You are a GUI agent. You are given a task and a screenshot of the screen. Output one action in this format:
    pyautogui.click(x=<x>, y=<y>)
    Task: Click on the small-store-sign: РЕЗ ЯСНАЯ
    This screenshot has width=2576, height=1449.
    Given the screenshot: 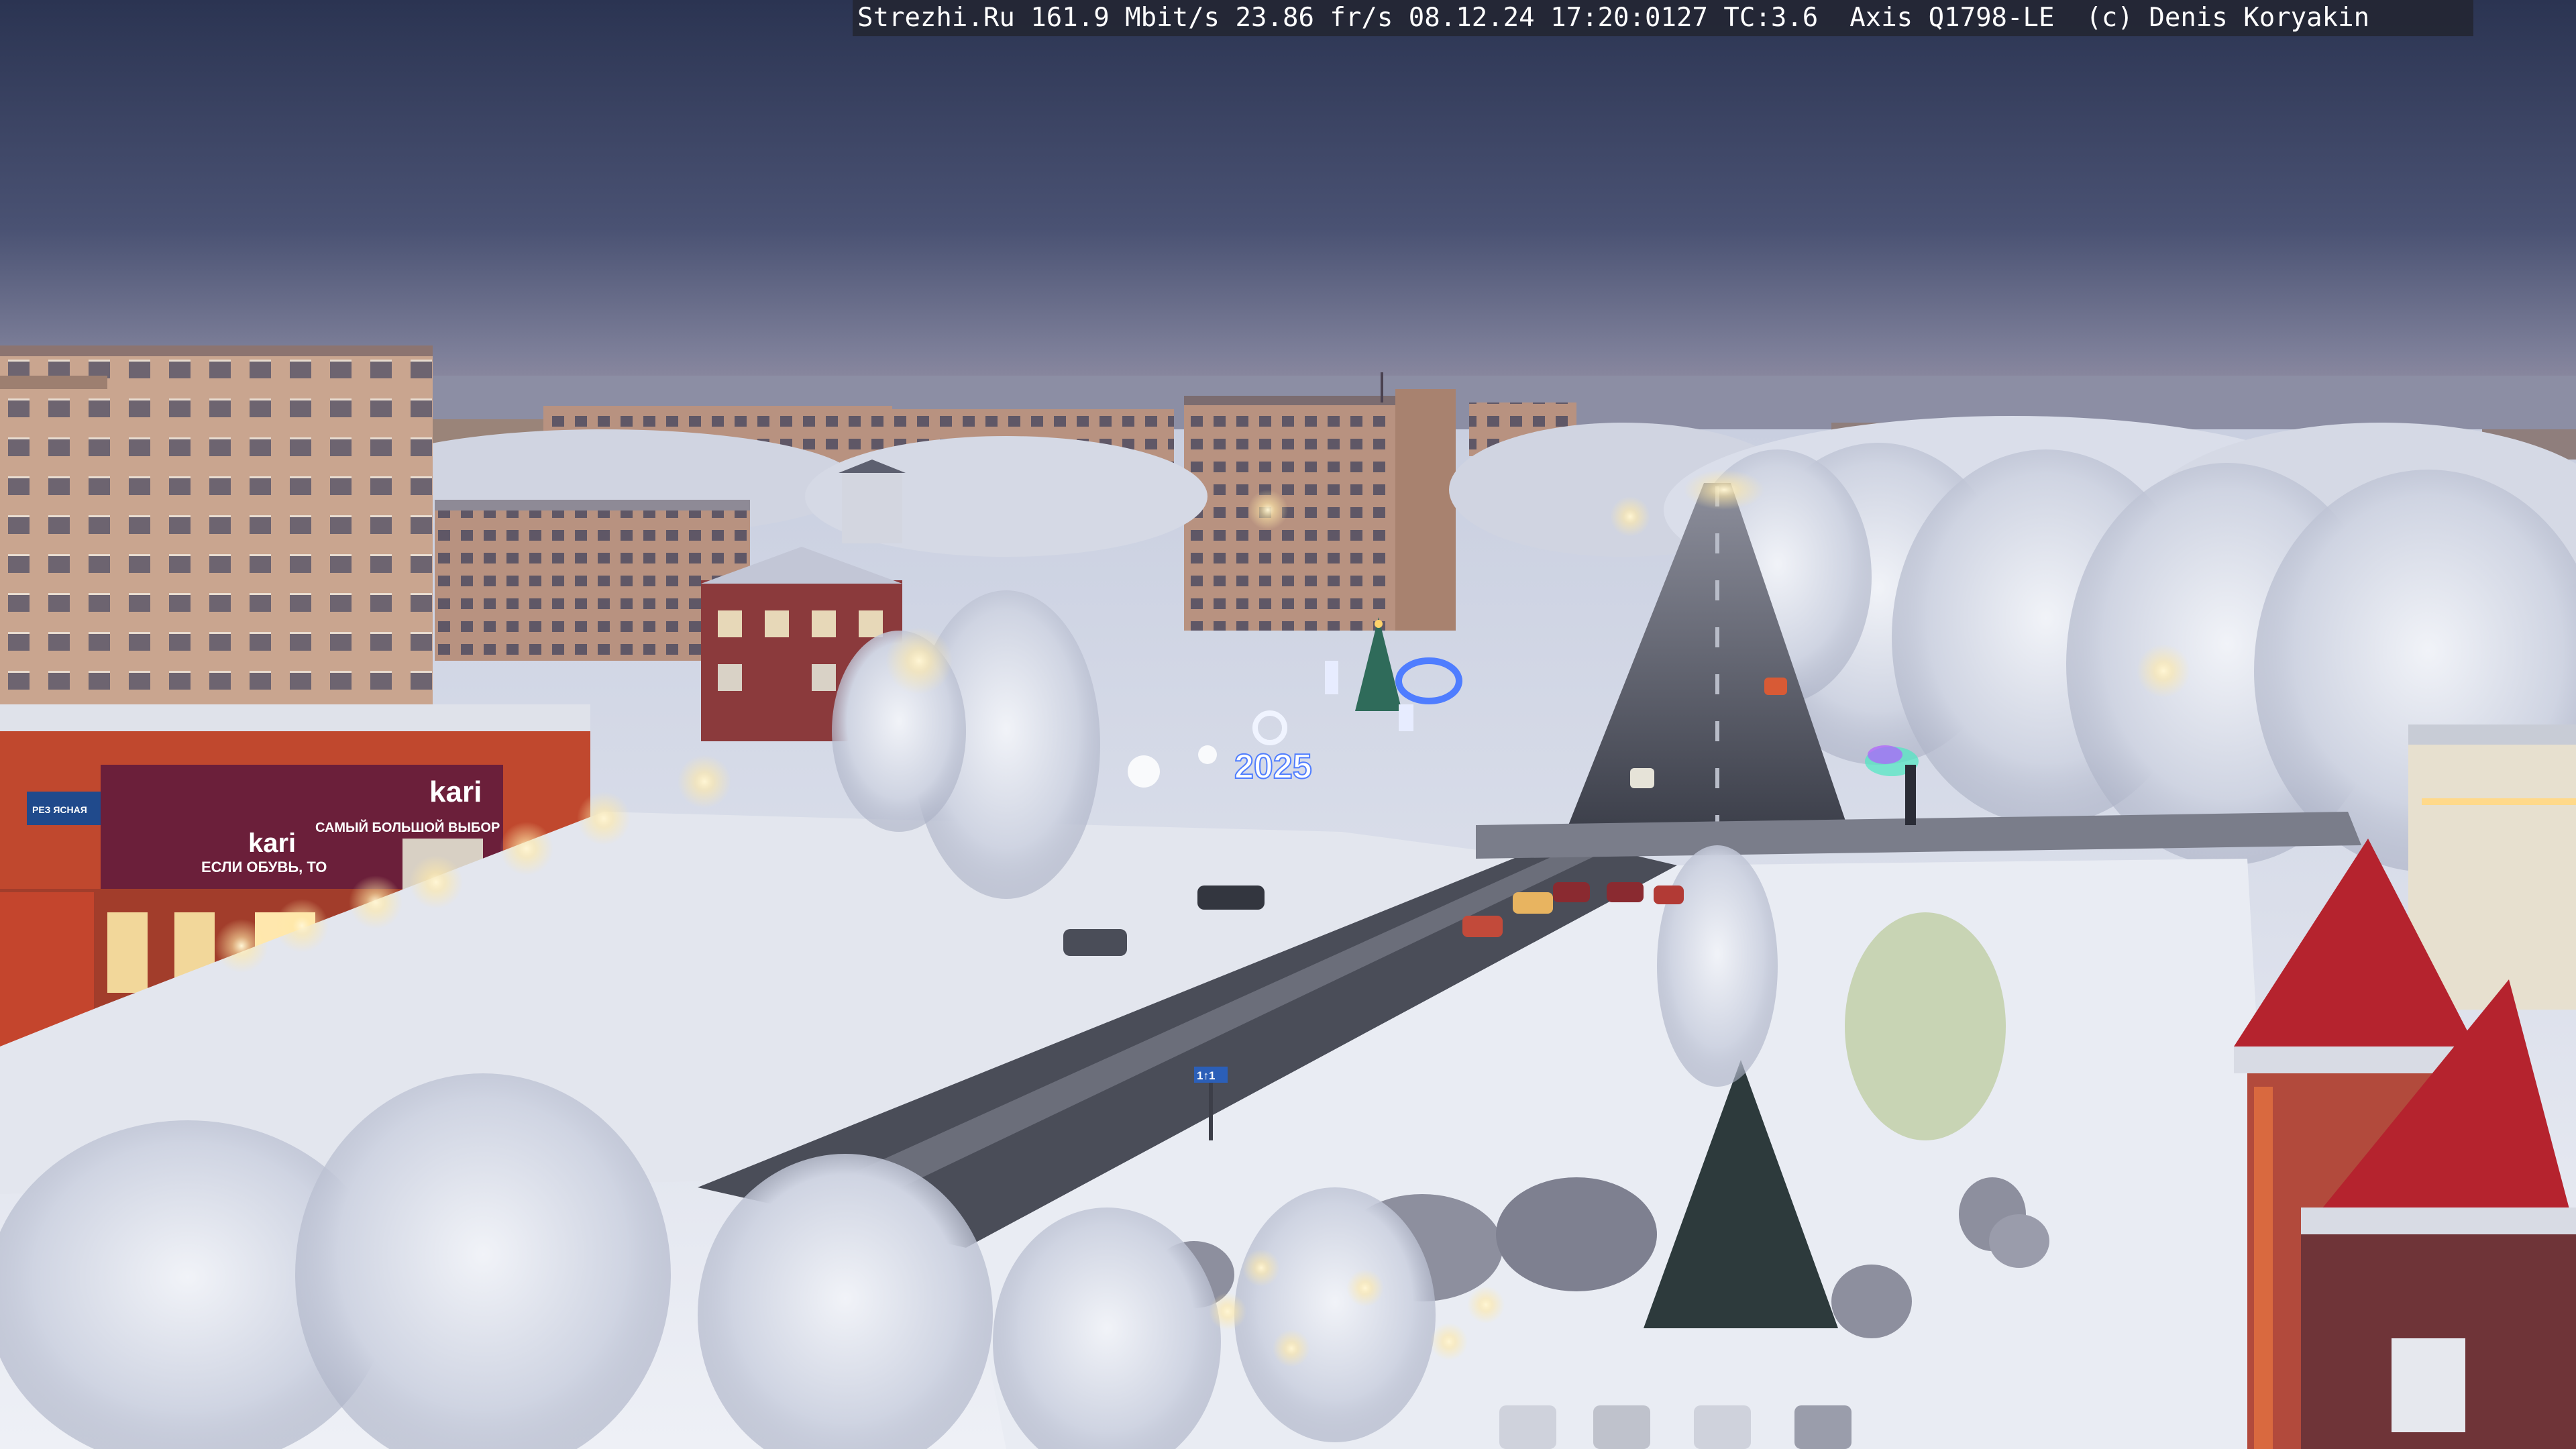 What is the action you would take?
    pyautogui.click(x=64, y=808)
    